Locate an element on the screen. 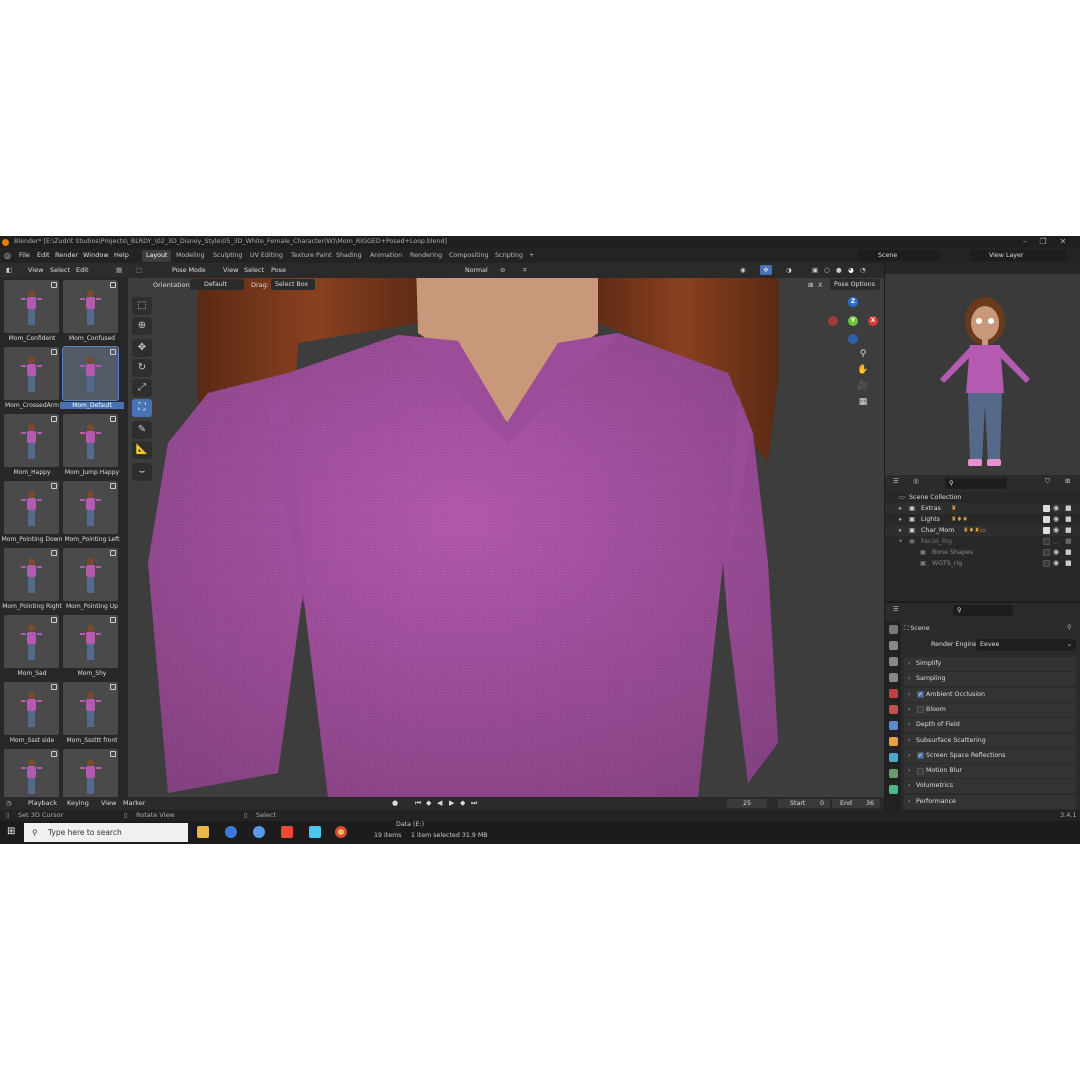  scene-selector: Scene is located at coordinates (899, 255).